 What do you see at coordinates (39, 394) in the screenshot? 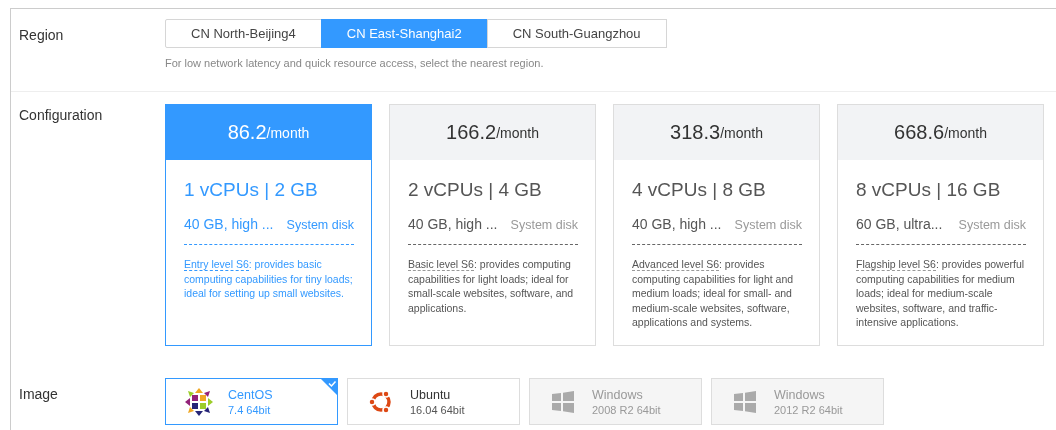
I see `section-label: Image` at bounding box center [39, 394].